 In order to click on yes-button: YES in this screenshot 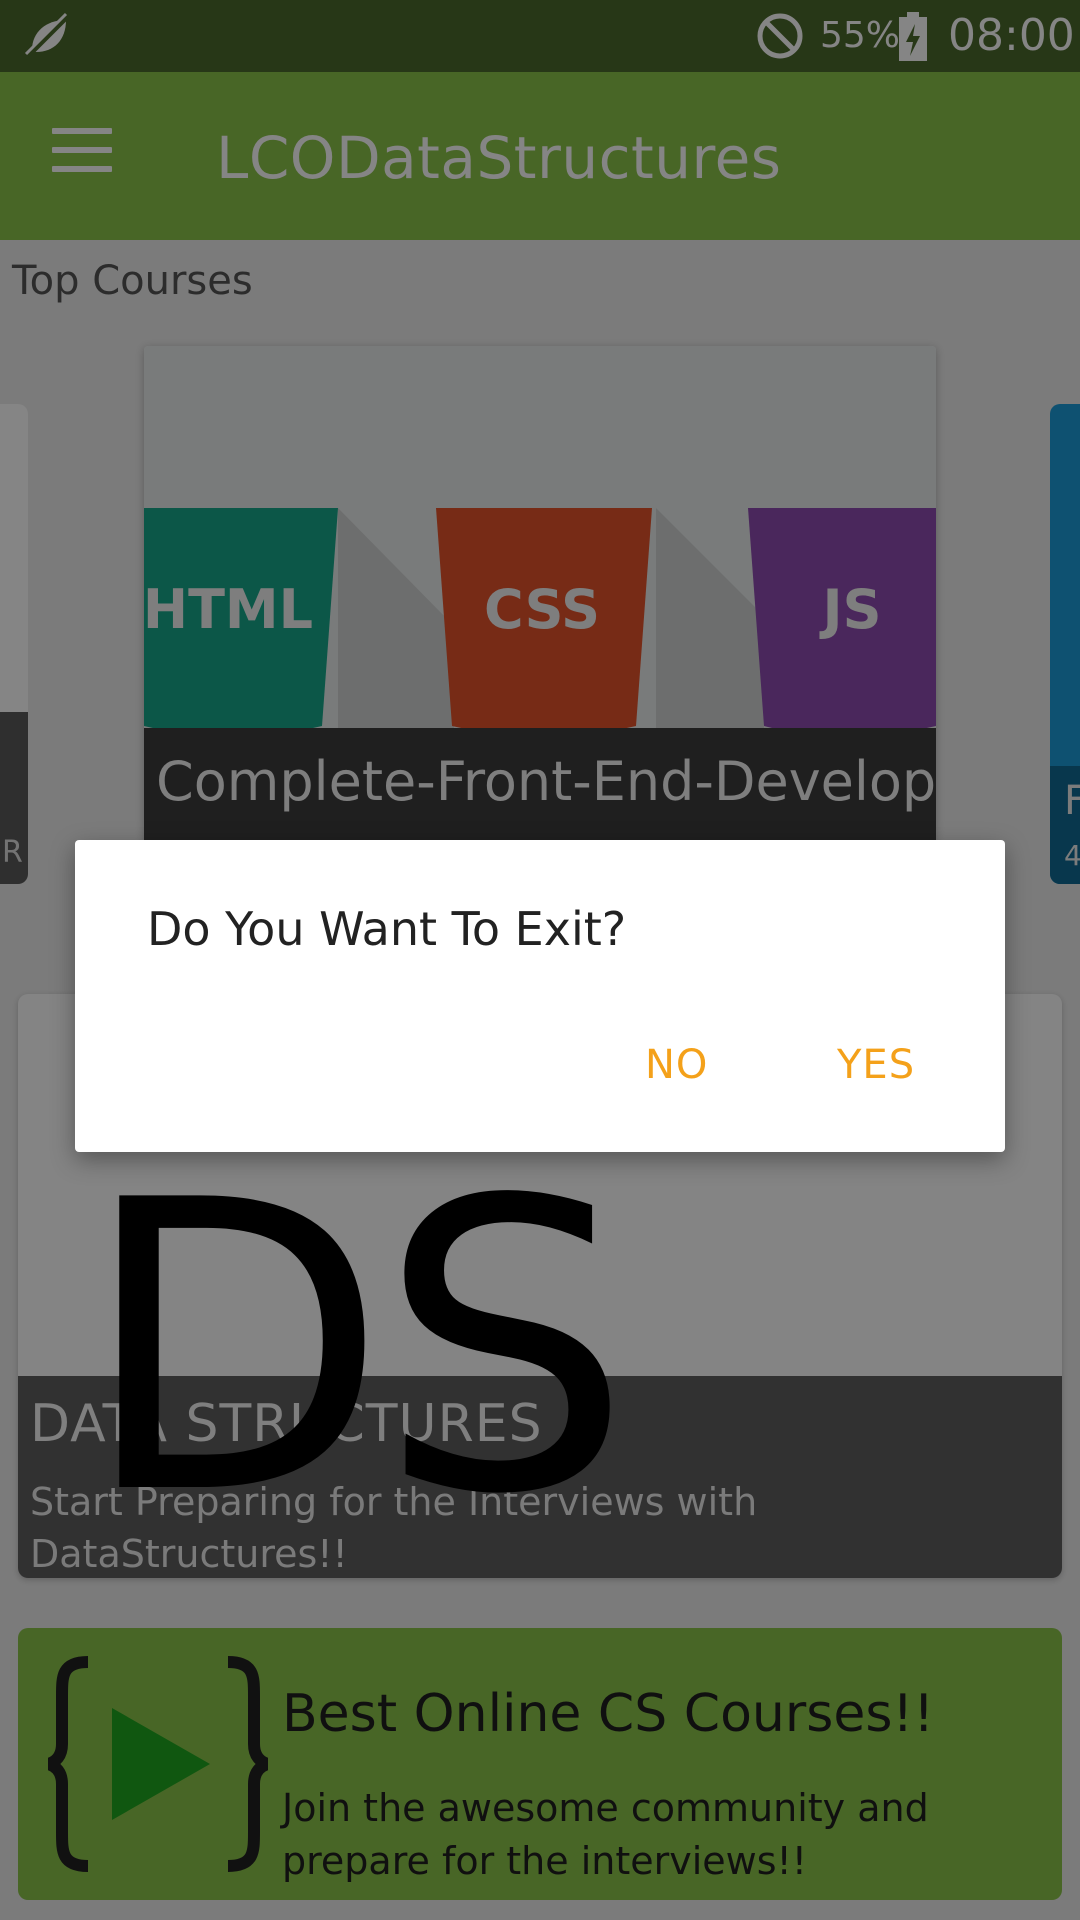, I will do `click(876, 1065)`.